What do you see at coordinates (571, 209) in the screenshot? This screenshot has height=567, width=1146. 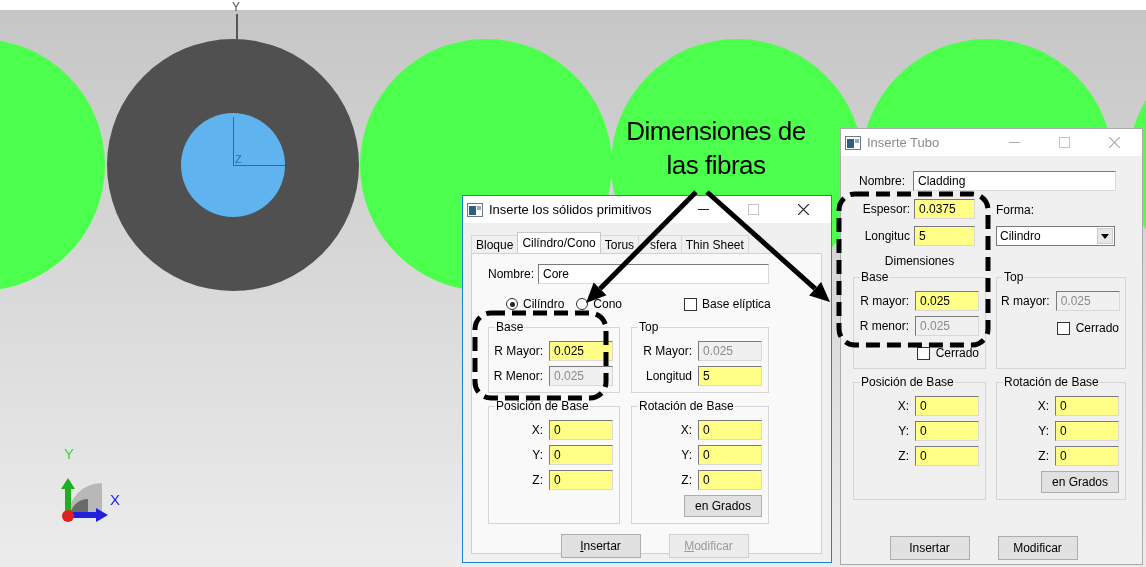 I see `window-title: Inserte los sólidos primitivos` at bounding box center [571, 209].